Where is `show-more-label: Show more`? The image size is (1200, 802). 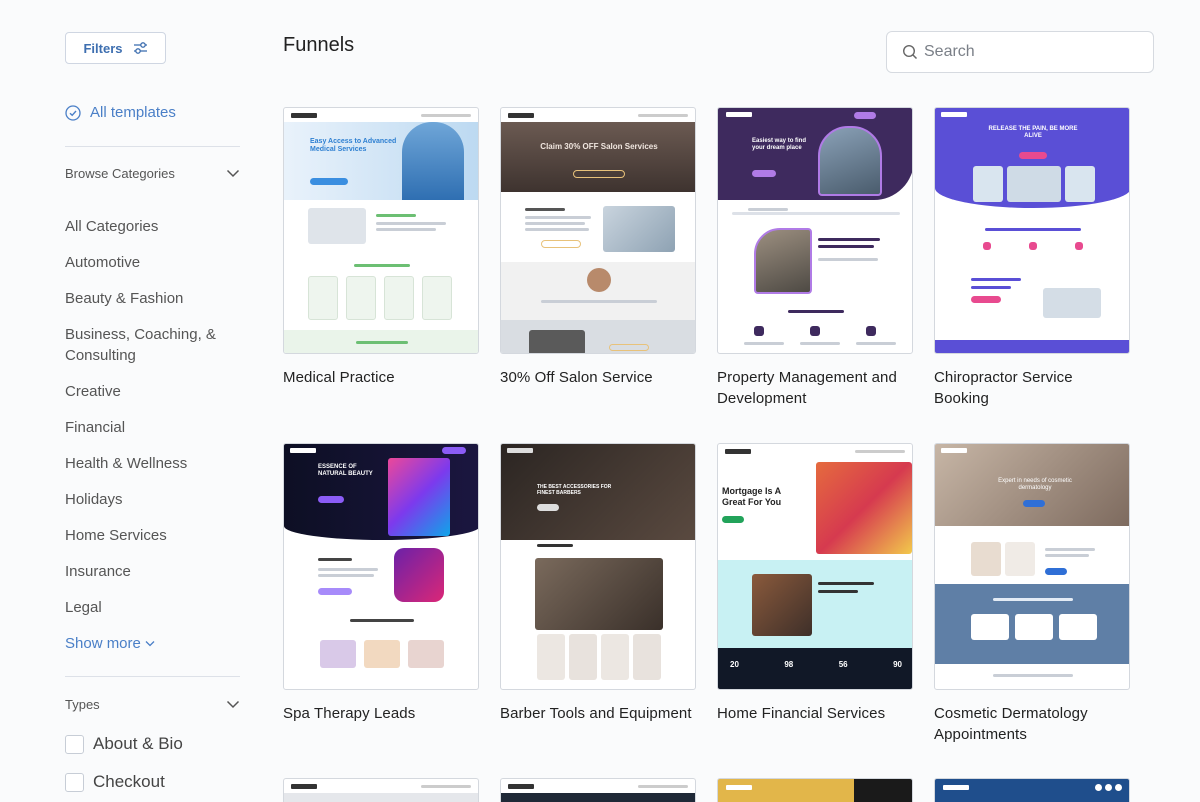
show-more-label: Show more is located at coordinates (103, 643).